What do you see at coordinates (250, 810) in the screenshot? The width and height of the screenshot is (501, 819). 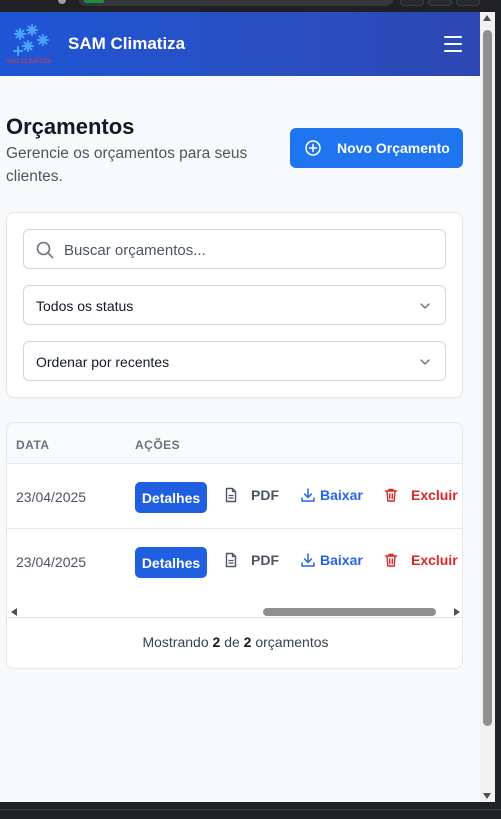 I see `browser-bottom-bar` at bounding box center [250, 810].